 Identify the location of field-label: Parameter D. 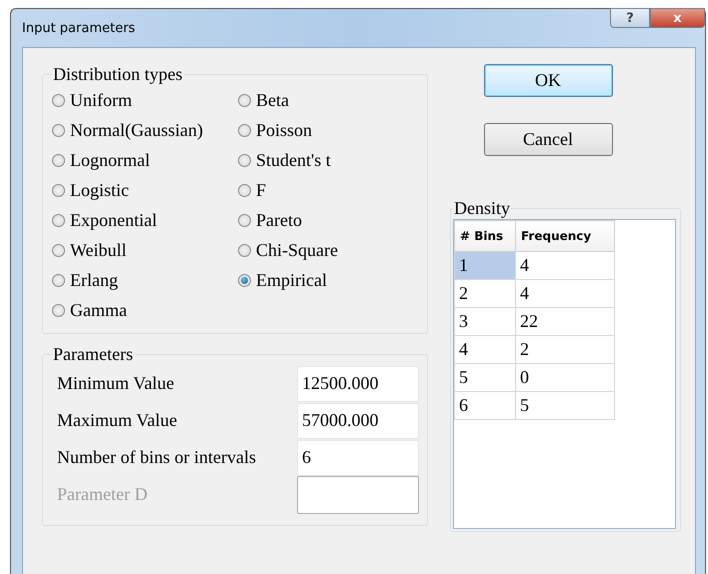
(102, 494).